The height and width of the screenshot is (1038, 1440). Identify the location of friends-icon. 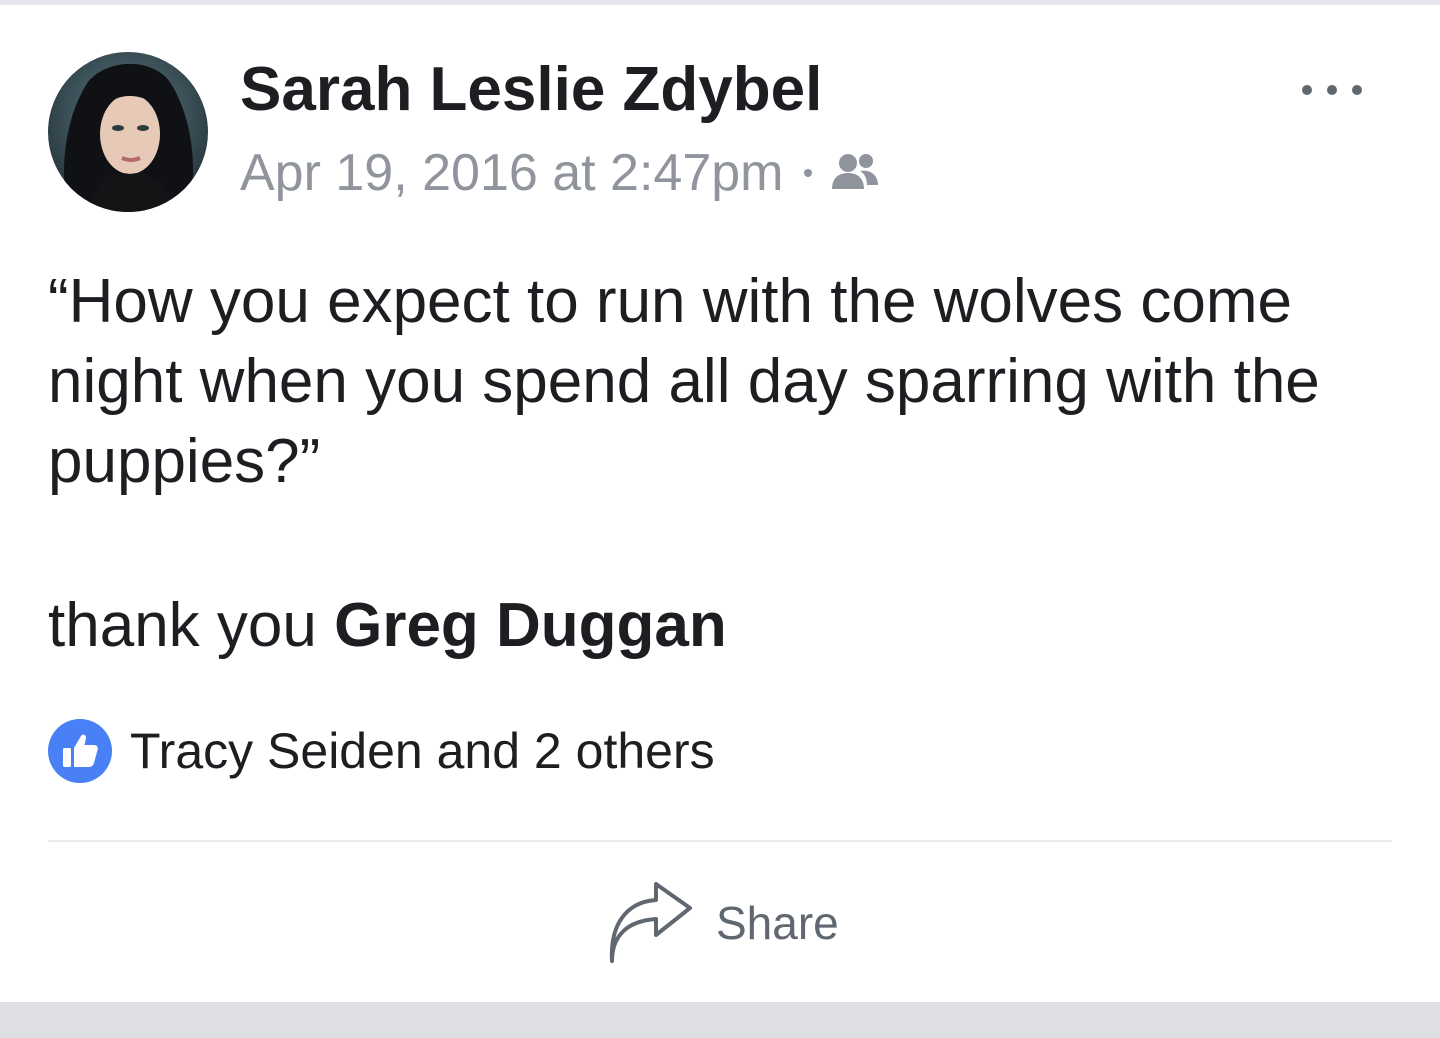
(855, 173).